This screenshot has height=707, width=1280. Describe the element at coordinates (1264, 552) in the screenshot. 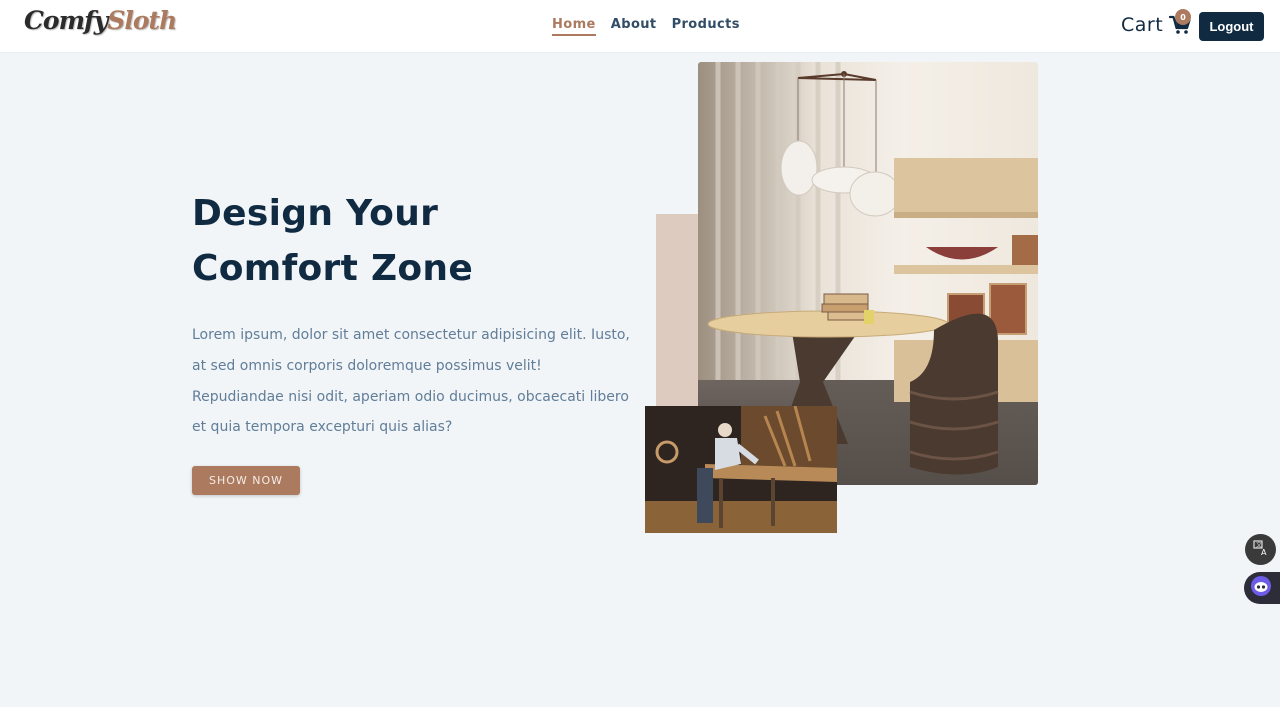

I see `svg-text: A` at that location.